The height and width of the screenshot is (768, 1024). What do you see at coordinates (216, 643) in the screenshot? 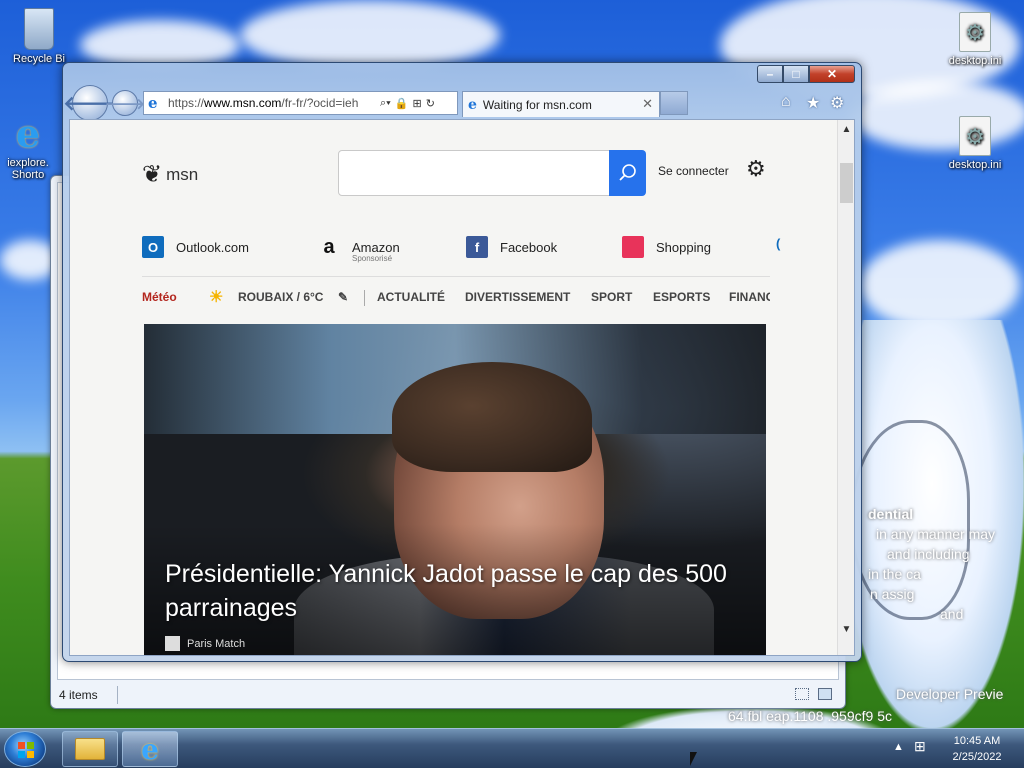
I see `source-name: Paris Match` at bounding box center [216, 643].